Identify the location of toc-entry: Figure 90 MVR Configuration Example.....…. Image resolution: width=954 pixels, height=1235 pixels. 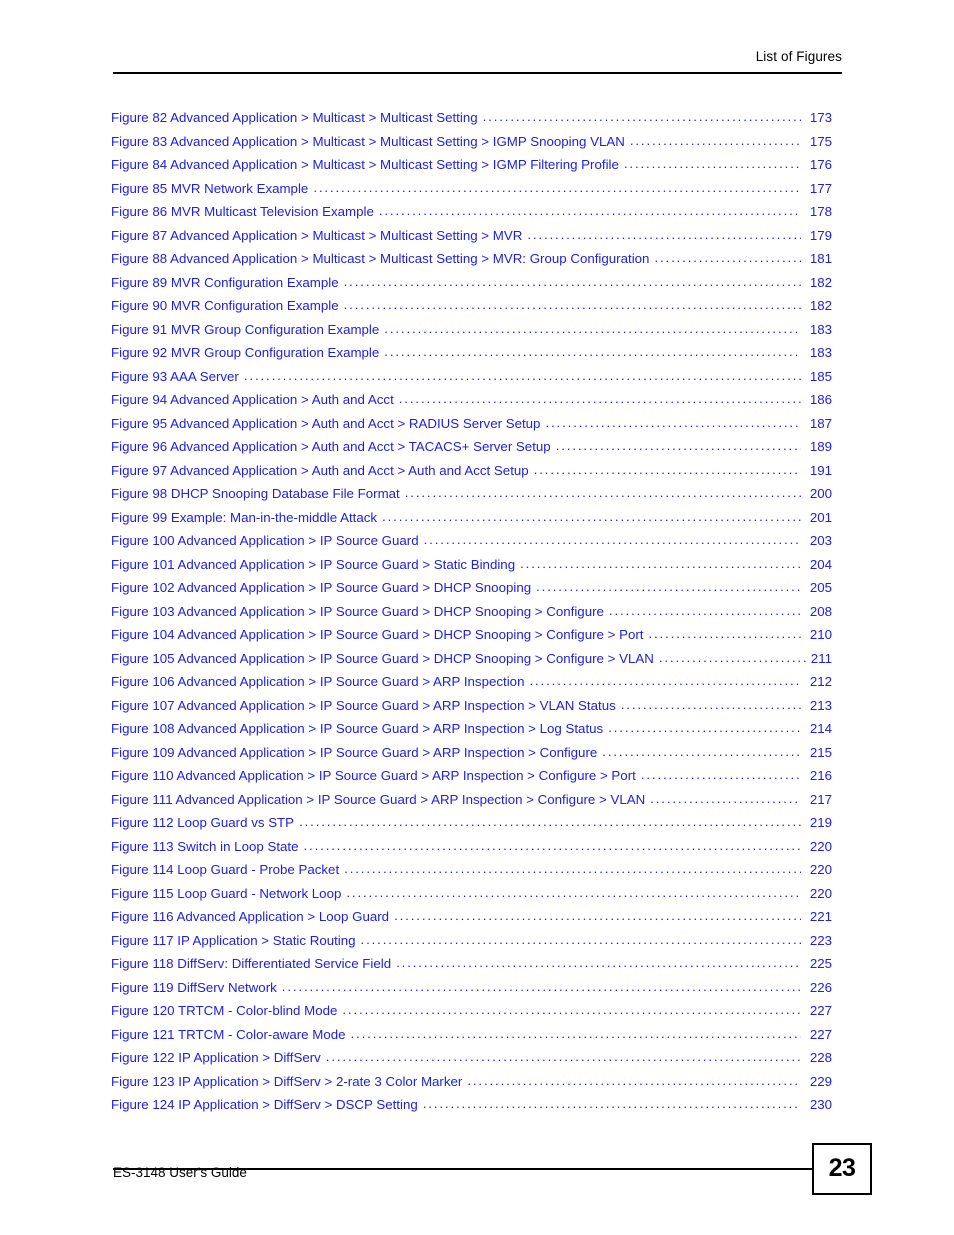
(471, 306).